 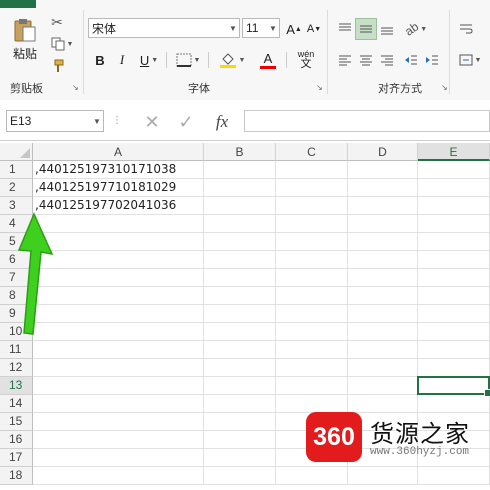 What do you see at coordinates (118, 422) in the screenshot?
I see `cell-a15` at bounding box center [118, 422].